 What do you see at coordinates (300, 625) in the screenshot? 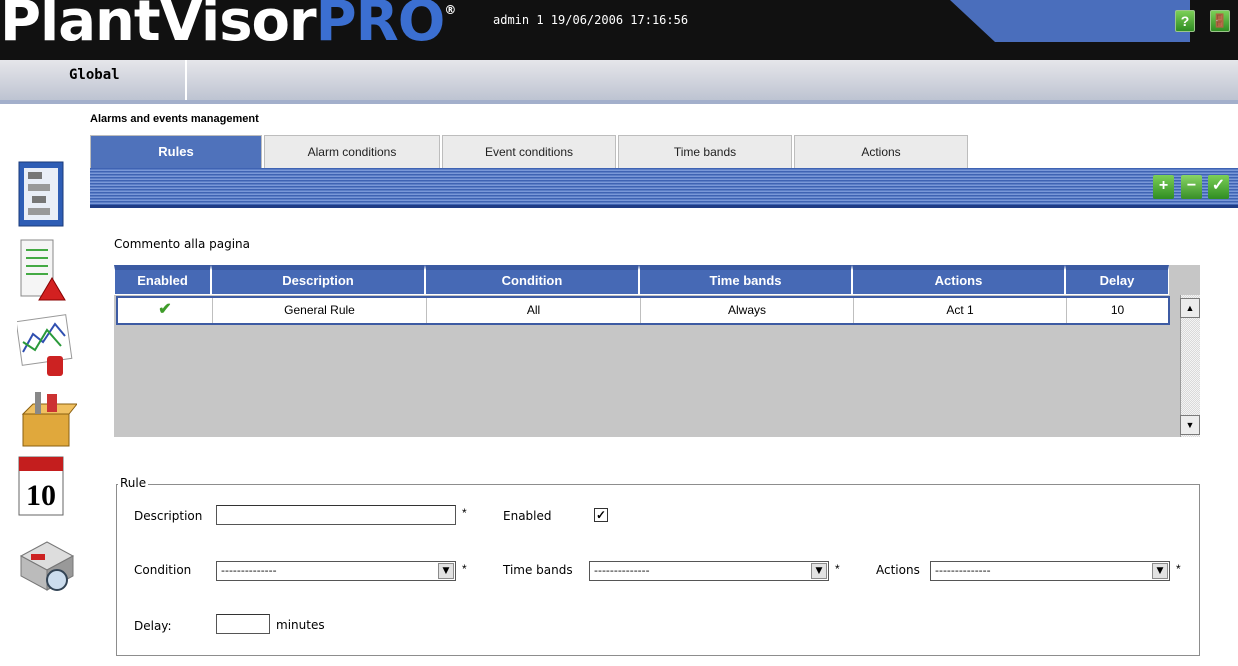
I see `delay-unit-label: minutes` at bounding box center [300, 625].